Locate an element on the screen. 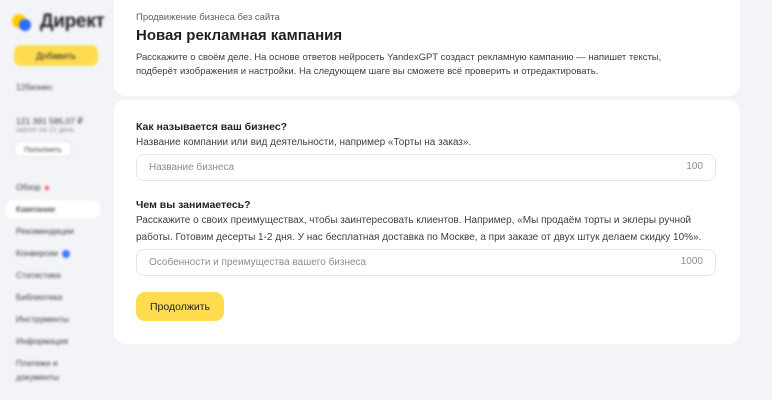 This screenshot has height=400, width=772. balance-note: хватит на 21 день is located at coordinates (45, 130).